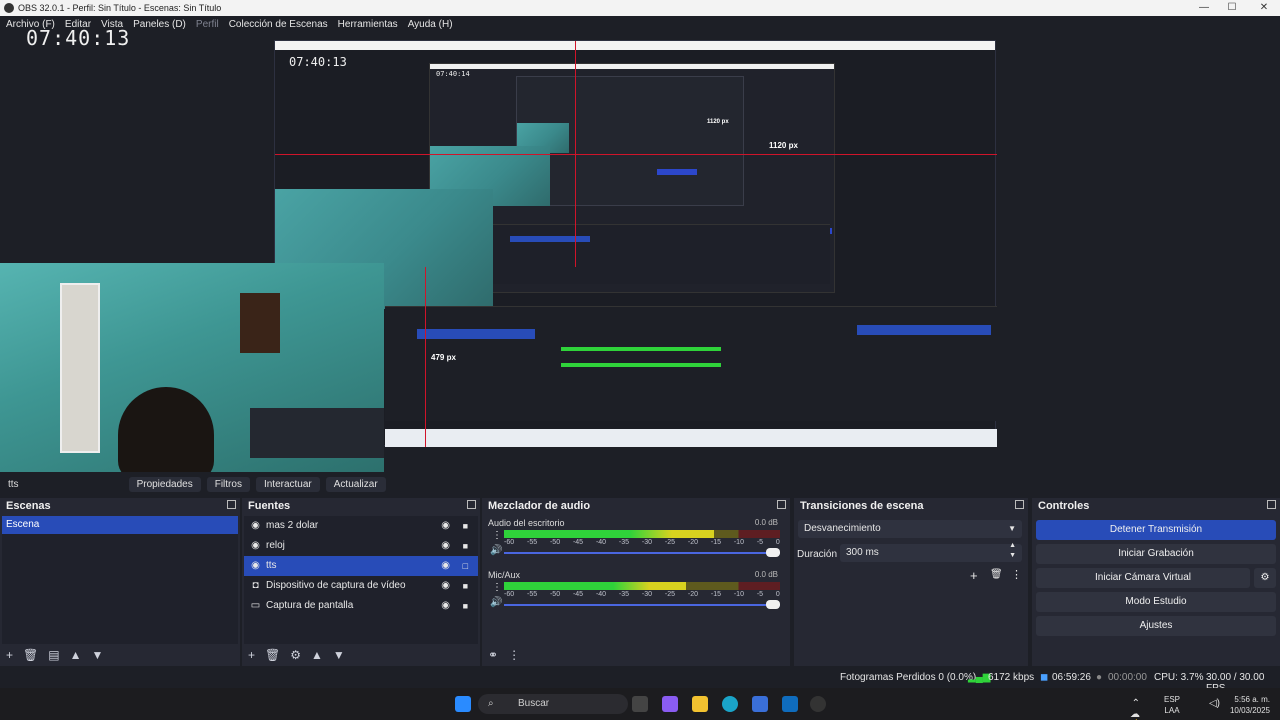 The width and height of the screenshot is (1280, 720). What do you see at coordinates (862, 552) in the screenshot?
I see `duration-value: 300 ms` at bounding box center [862, 552].